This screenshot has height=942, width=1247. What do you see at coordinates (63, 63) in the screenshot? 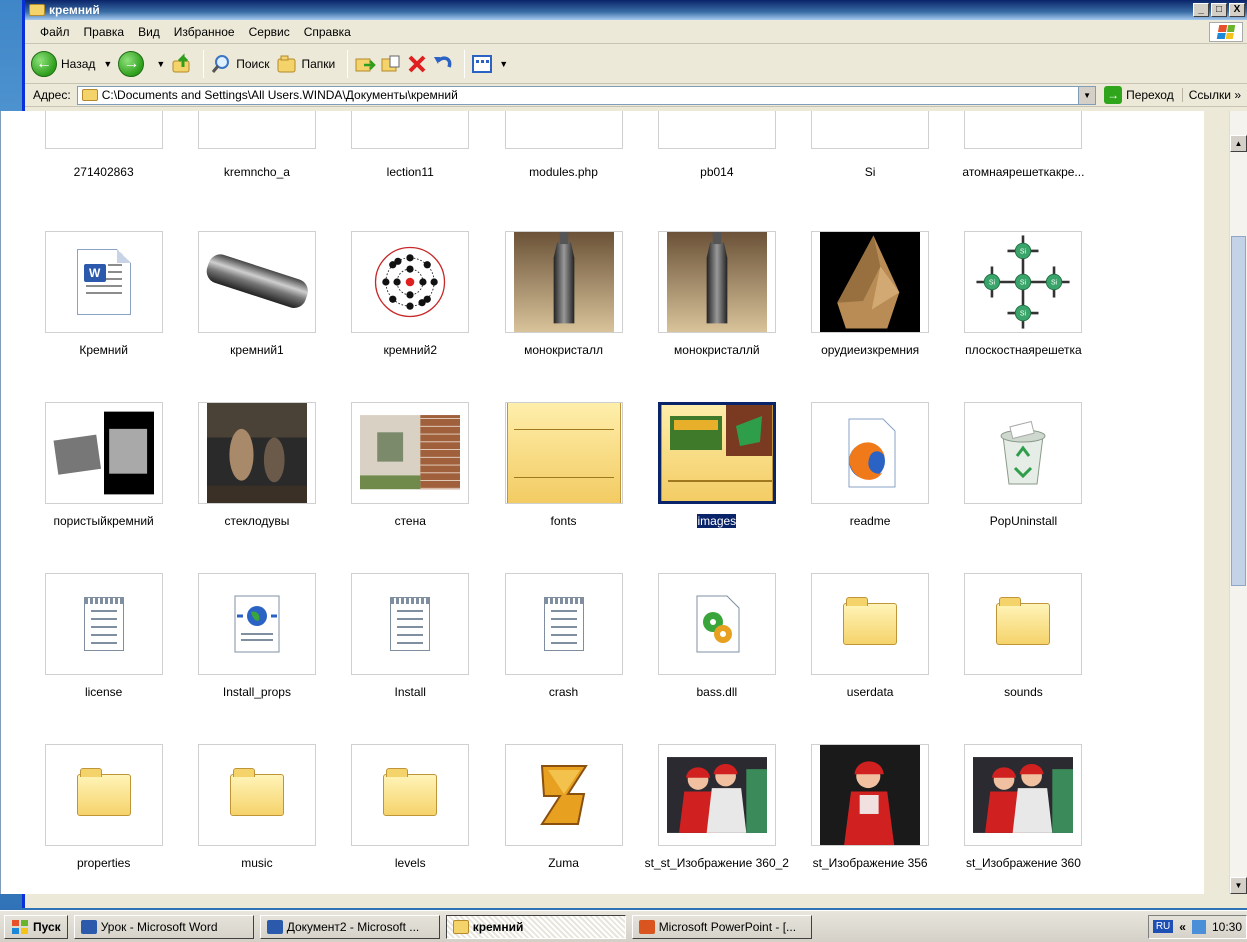
I see `back-button: ← Назад` at bounding box center [63, 63].